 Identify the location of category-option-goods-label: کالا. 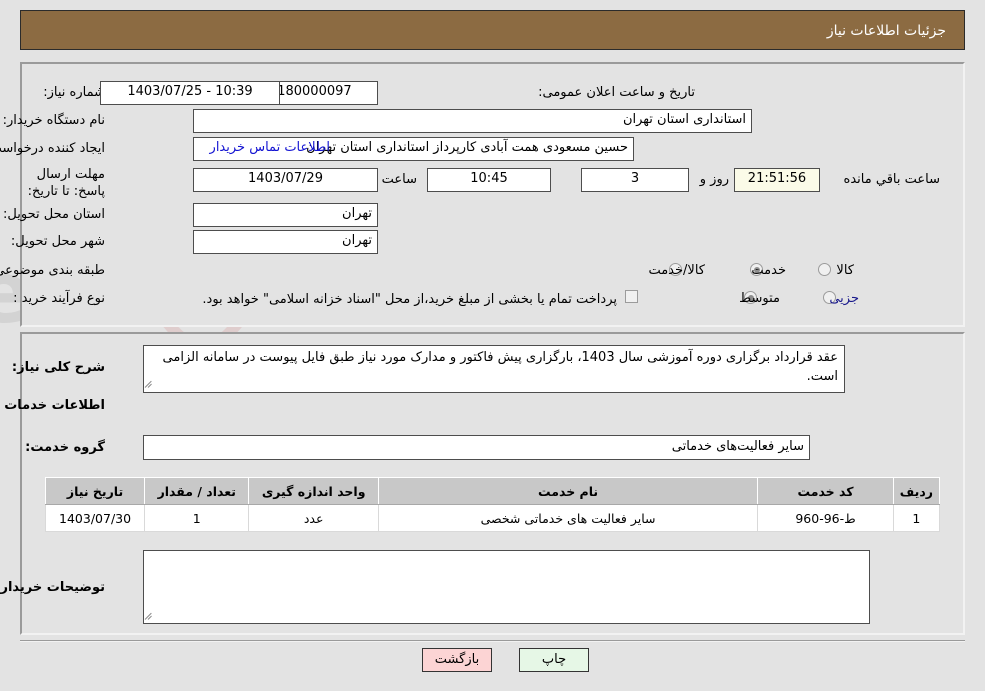
(845, 270).